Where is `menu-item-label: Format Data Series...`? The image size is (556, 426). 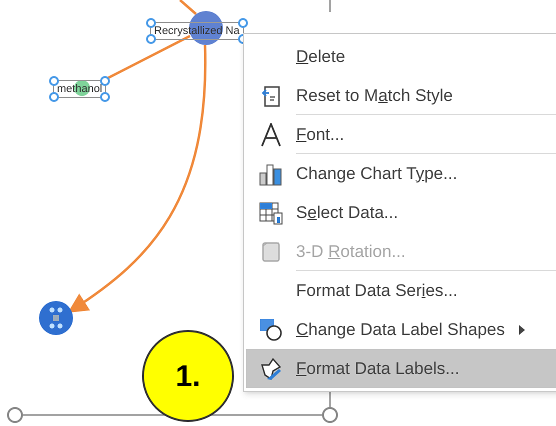
menu-item-label: Format Data Series... is located at coordinates (377, 291).